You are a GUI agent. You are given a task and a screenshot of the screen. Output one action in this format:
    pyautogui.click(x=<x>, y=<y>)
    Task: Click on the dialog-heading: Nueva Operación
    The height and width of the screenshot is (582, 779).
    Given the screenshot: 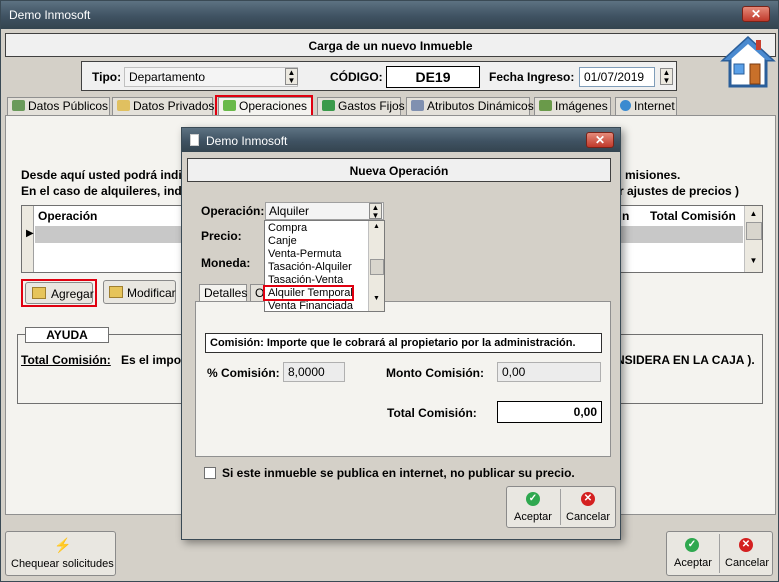 What is the action you would take?
    pyautogui.click(x=399, y=171)
    